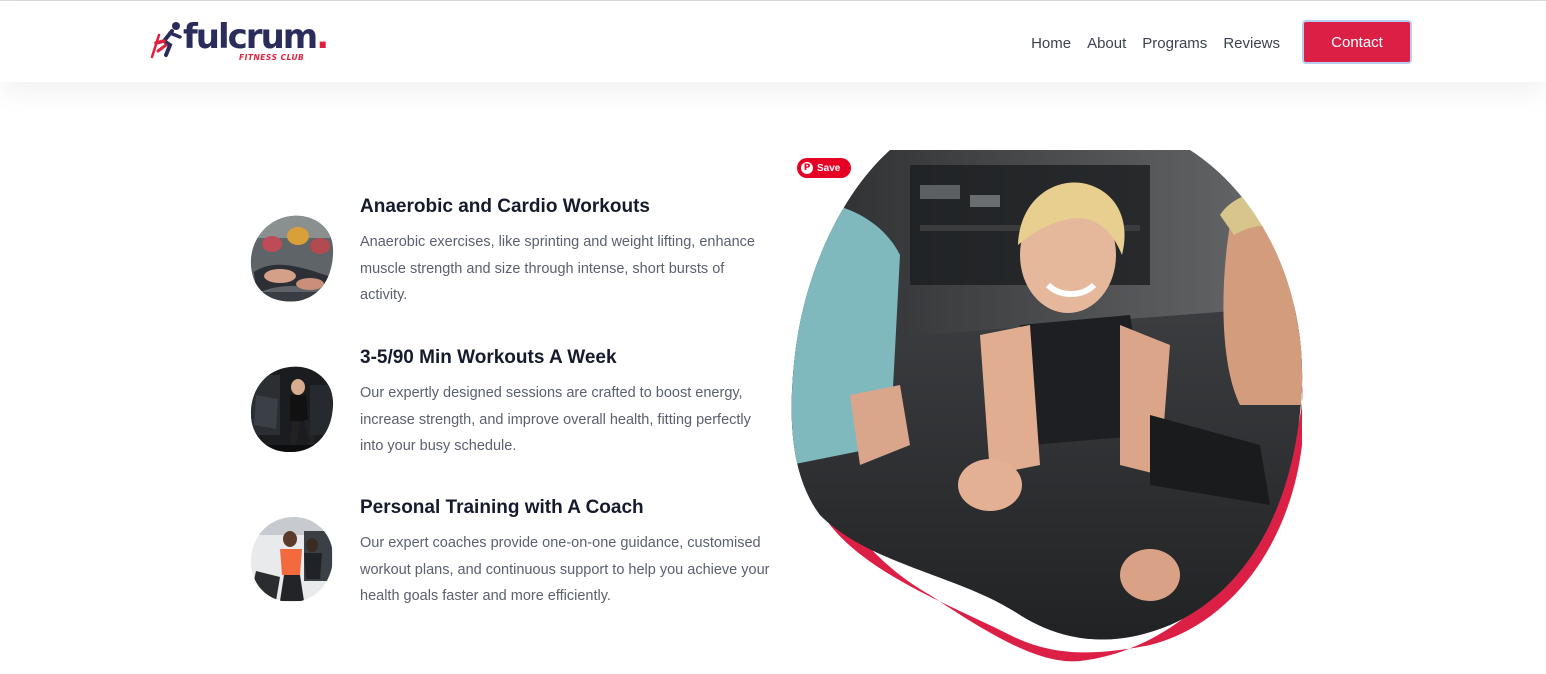 The height and width of the screenshot is (674, 1546). What do you see at coordinates (1251, 44) in the screenshot?
I see `nav-reviews: Reviews` at bounding box center [1251, 44].